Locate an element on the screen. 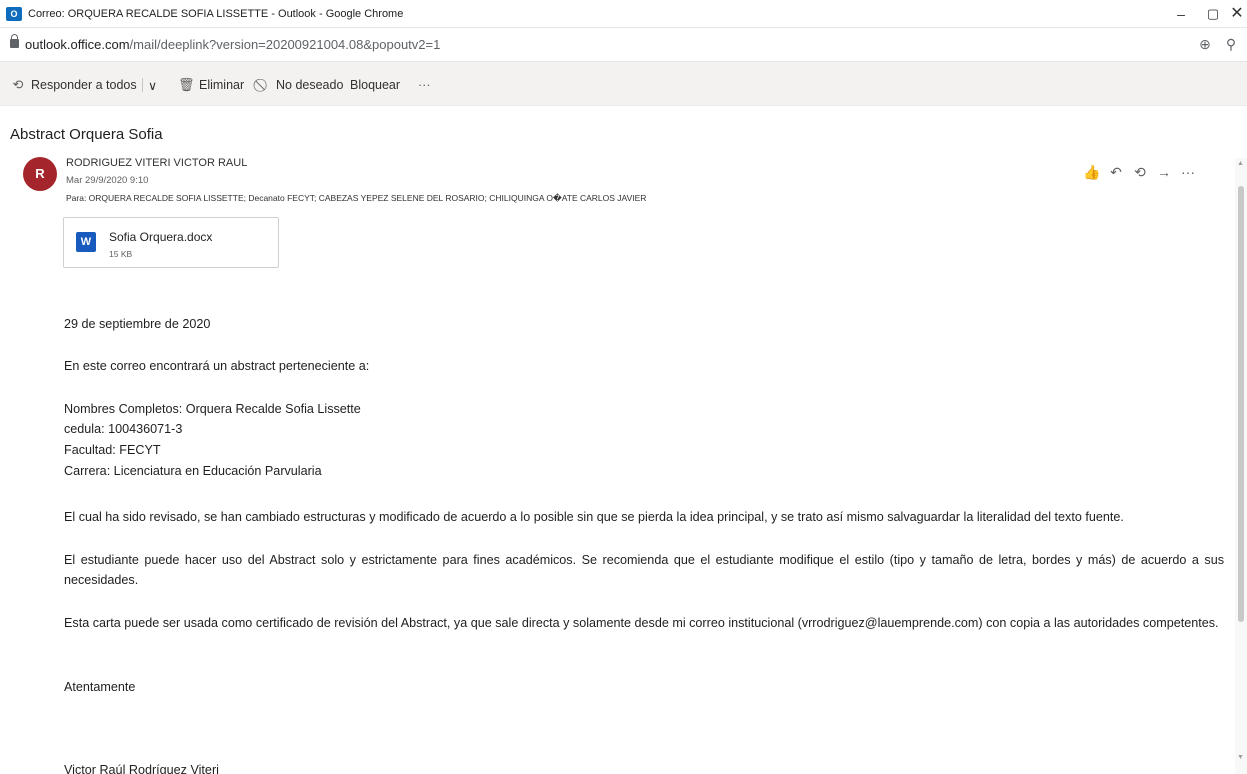  message-actions: 👍 ↶ ⟲ → ··· is located at coordinates (1140, 174).